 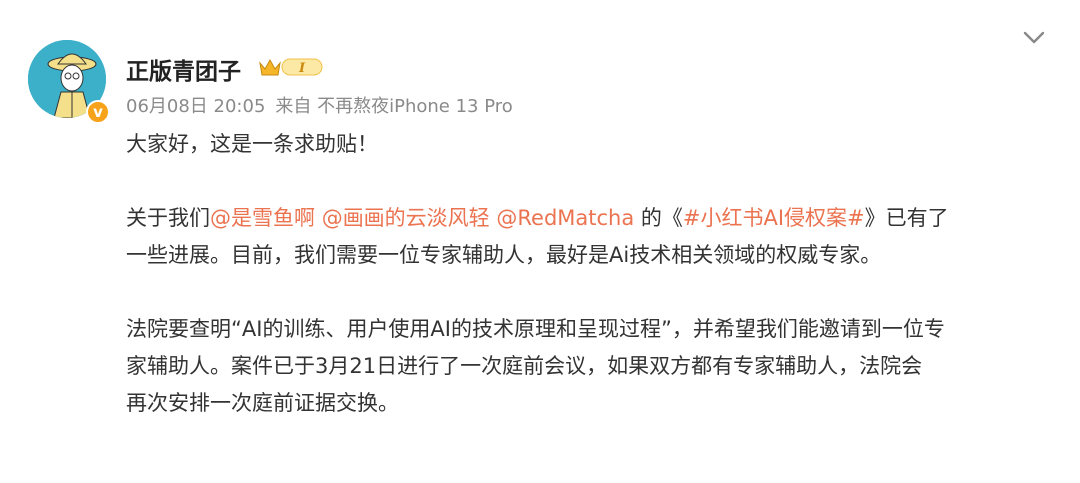 I want to click on topic-link: #小红书AI侵权案#, so click(x=774, y=218).